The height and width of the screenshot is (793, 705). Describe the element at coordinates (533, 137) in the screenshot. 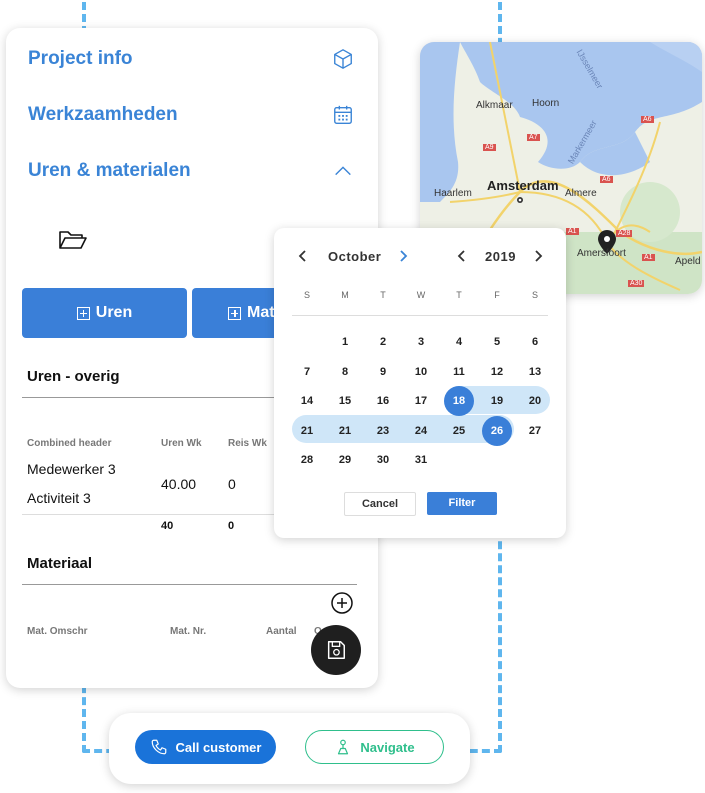

I see `road-label: A7` at that location.